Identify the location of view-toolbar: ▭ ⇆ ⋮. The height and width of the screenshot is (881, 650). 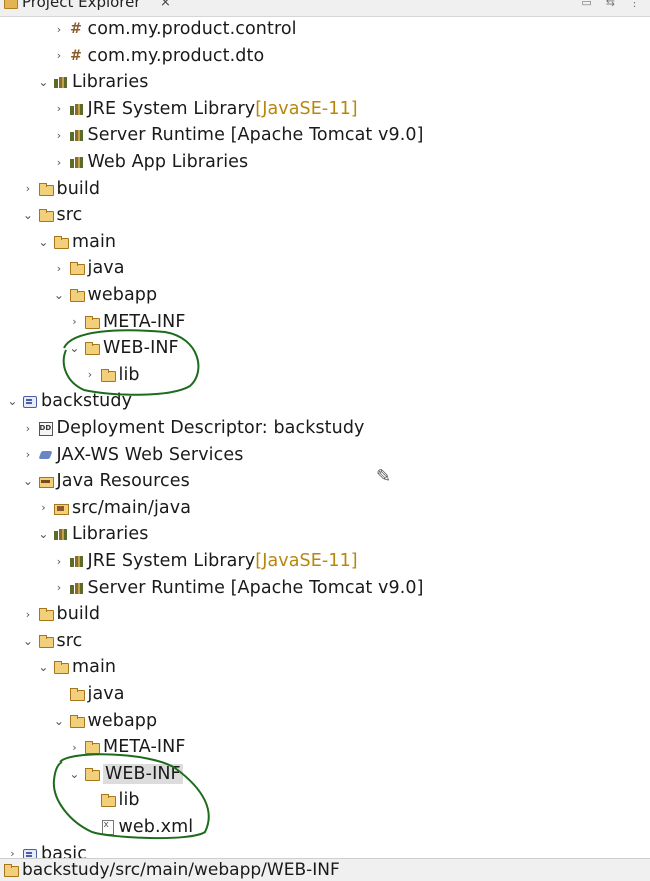
(610, 4).